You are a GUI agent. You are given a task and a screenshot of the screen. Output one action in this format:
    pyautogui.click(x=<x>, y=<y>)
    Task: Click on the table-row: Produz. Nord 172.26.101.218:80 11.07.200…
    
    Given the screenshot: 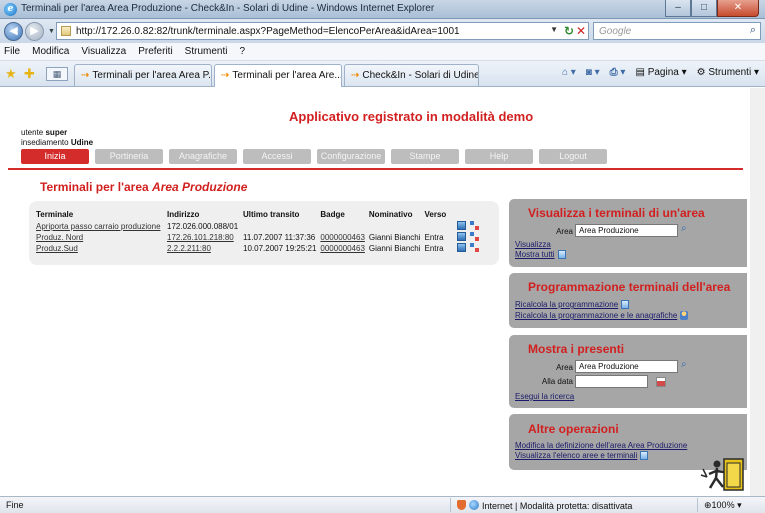 What is the action you would take?
    pyautogui.click(x=259, y=237)
    